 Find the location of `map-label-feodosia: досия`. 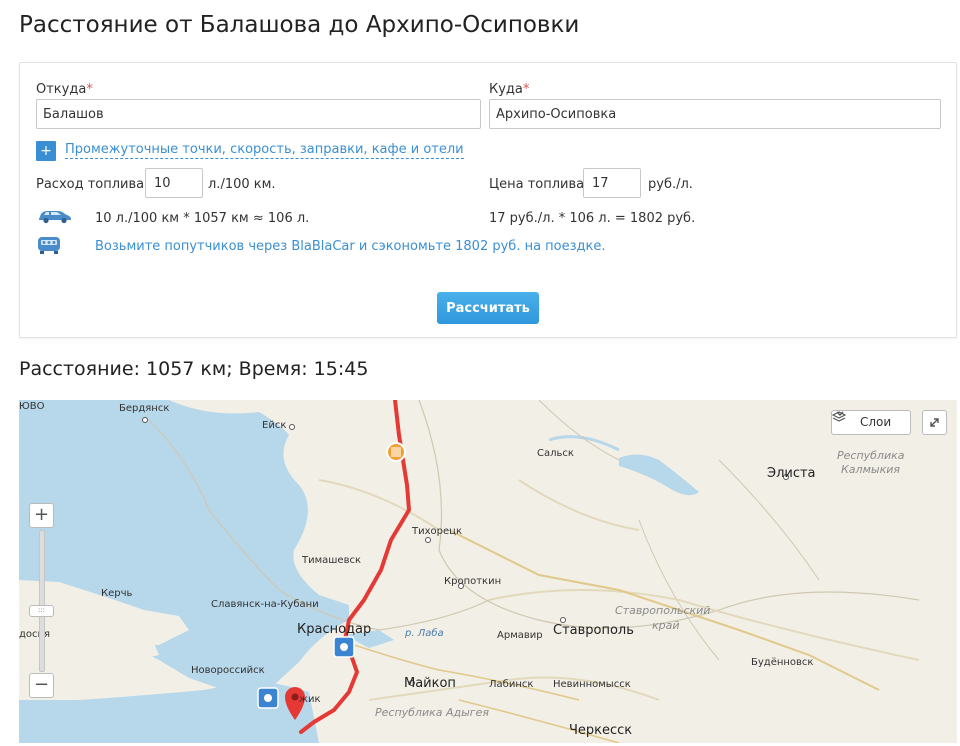

map-label-feodosia: досия is located at coordinates (35, 634).